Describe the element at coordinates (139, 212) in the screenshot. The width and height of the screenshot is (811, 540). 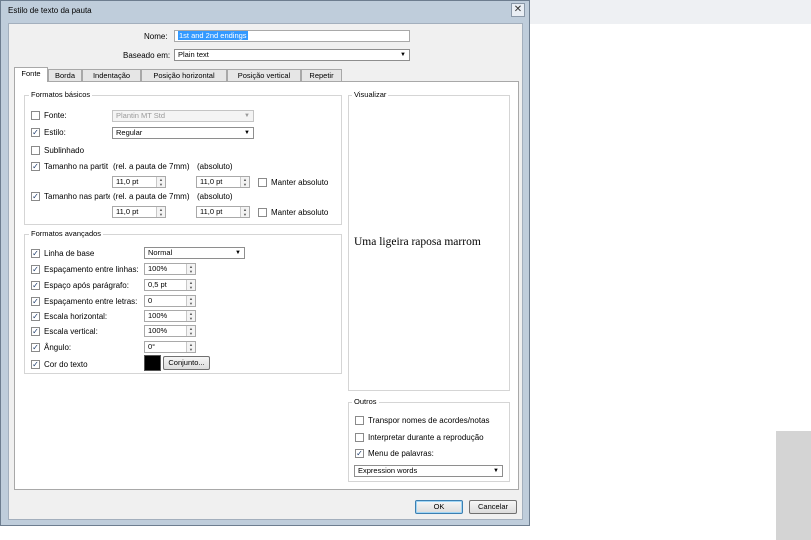
I see `size-parts-rel-stepper: 11,0 pt ▲ ▼` at that location.